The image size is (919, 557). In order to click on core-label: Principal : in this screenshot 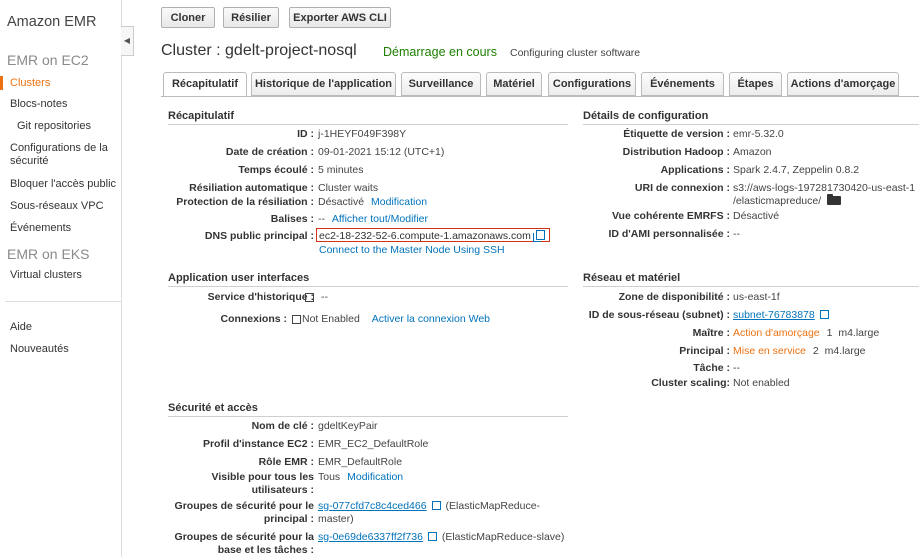, I will do `click(704, 351)`.